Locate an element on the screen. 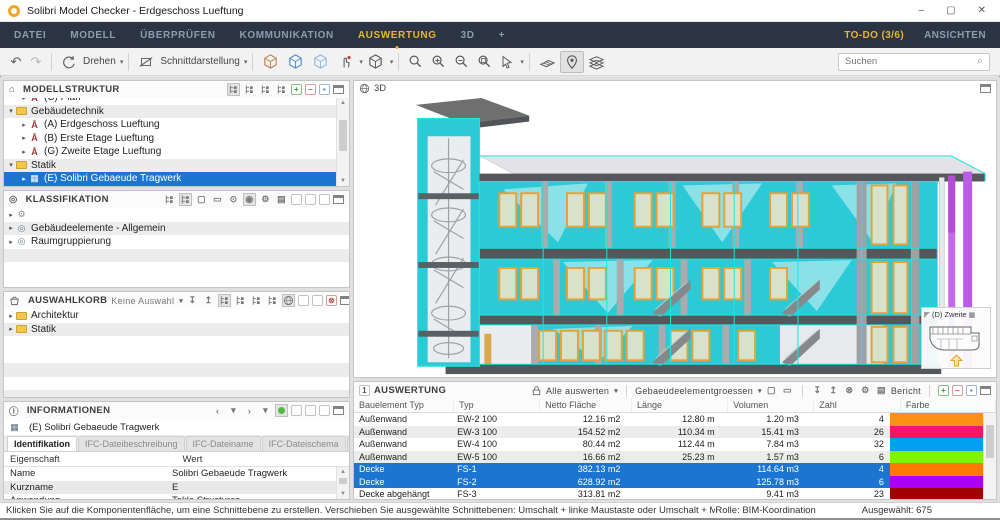 The height and width of the screenshot is (520, 1000). column-header-l-nge: Länge is located at coordinates (680, 405).